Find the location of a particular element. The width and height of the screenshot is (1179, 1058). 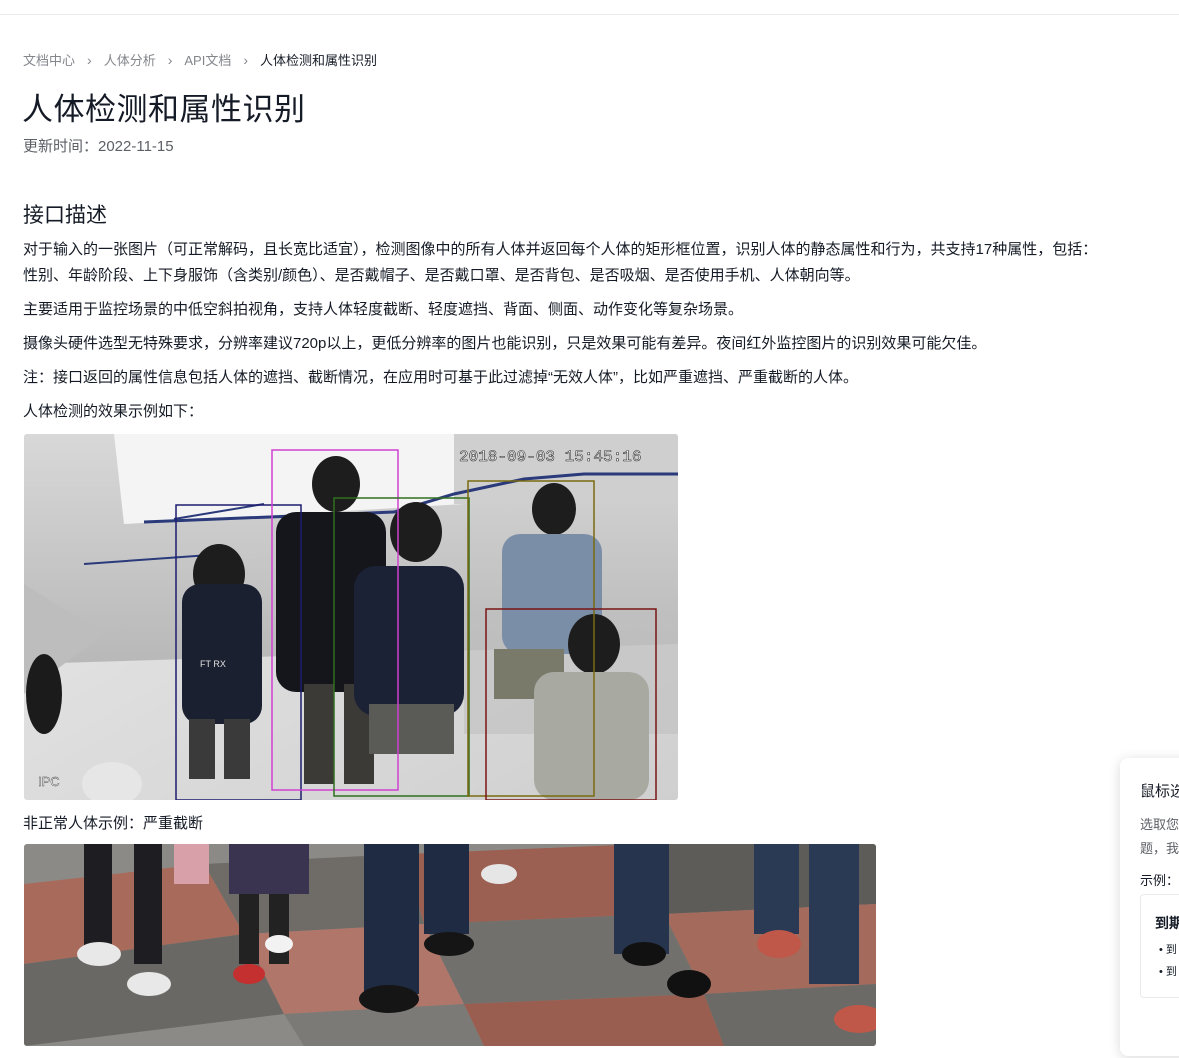

help-card-example-box: 到期 • 到 • 到 is located at coordinates (1159, 946).